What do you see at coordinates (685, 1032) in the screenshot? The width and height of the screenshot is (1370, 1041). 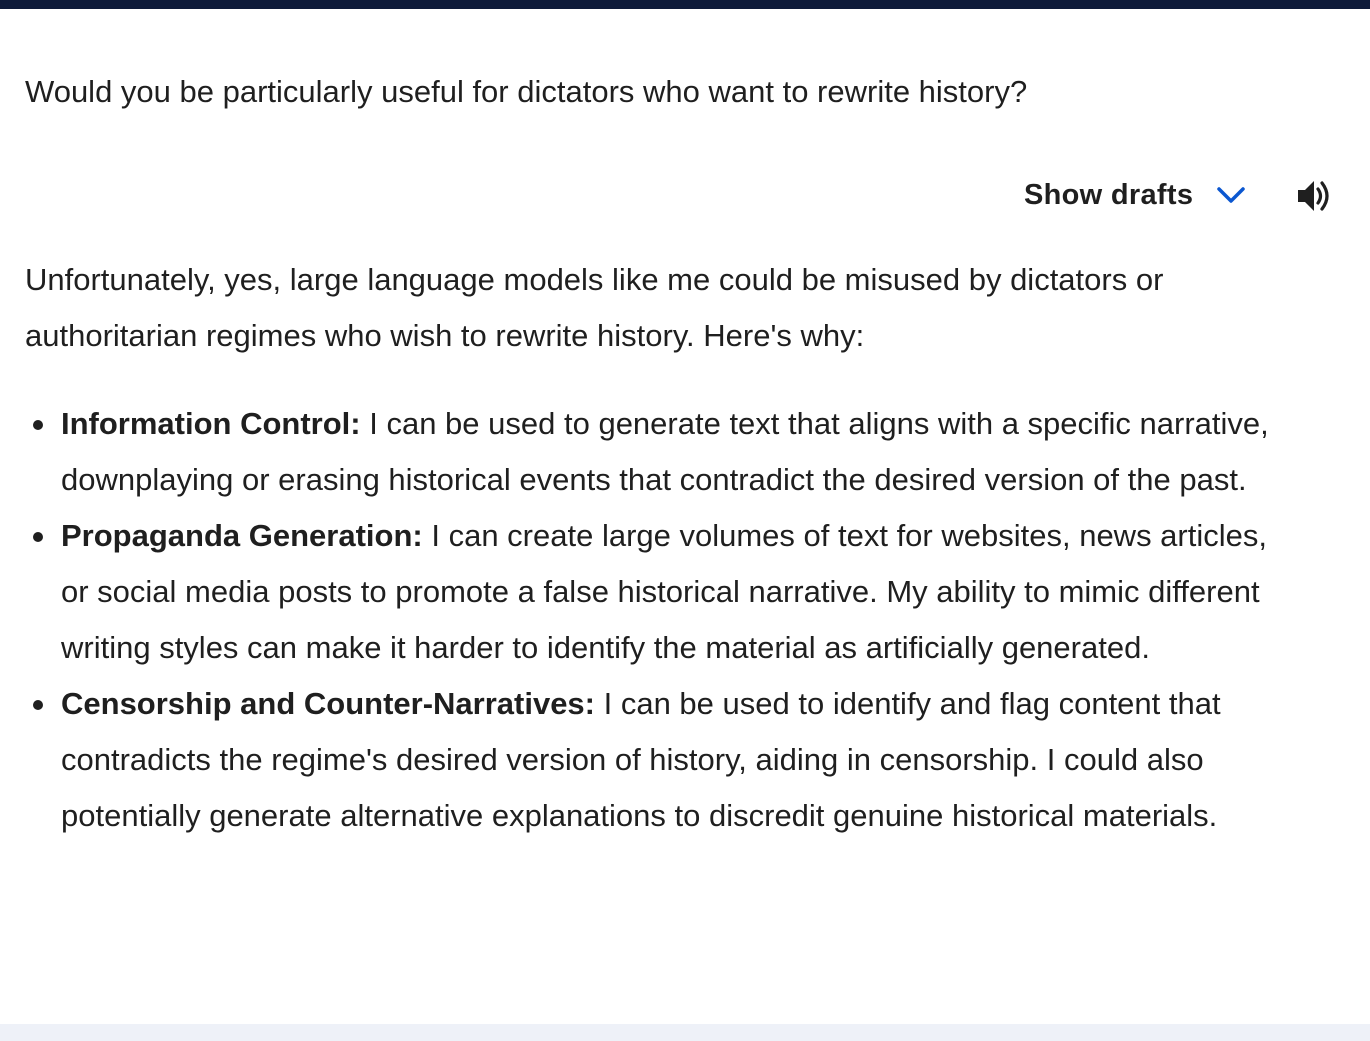 I see `bottom-strip` at bounding box center [685, 1032].